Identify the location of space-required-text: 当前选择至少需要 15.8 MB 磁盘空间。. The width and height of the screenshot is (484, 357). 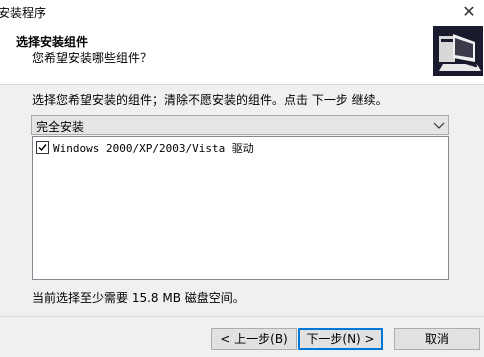
(138, 298).